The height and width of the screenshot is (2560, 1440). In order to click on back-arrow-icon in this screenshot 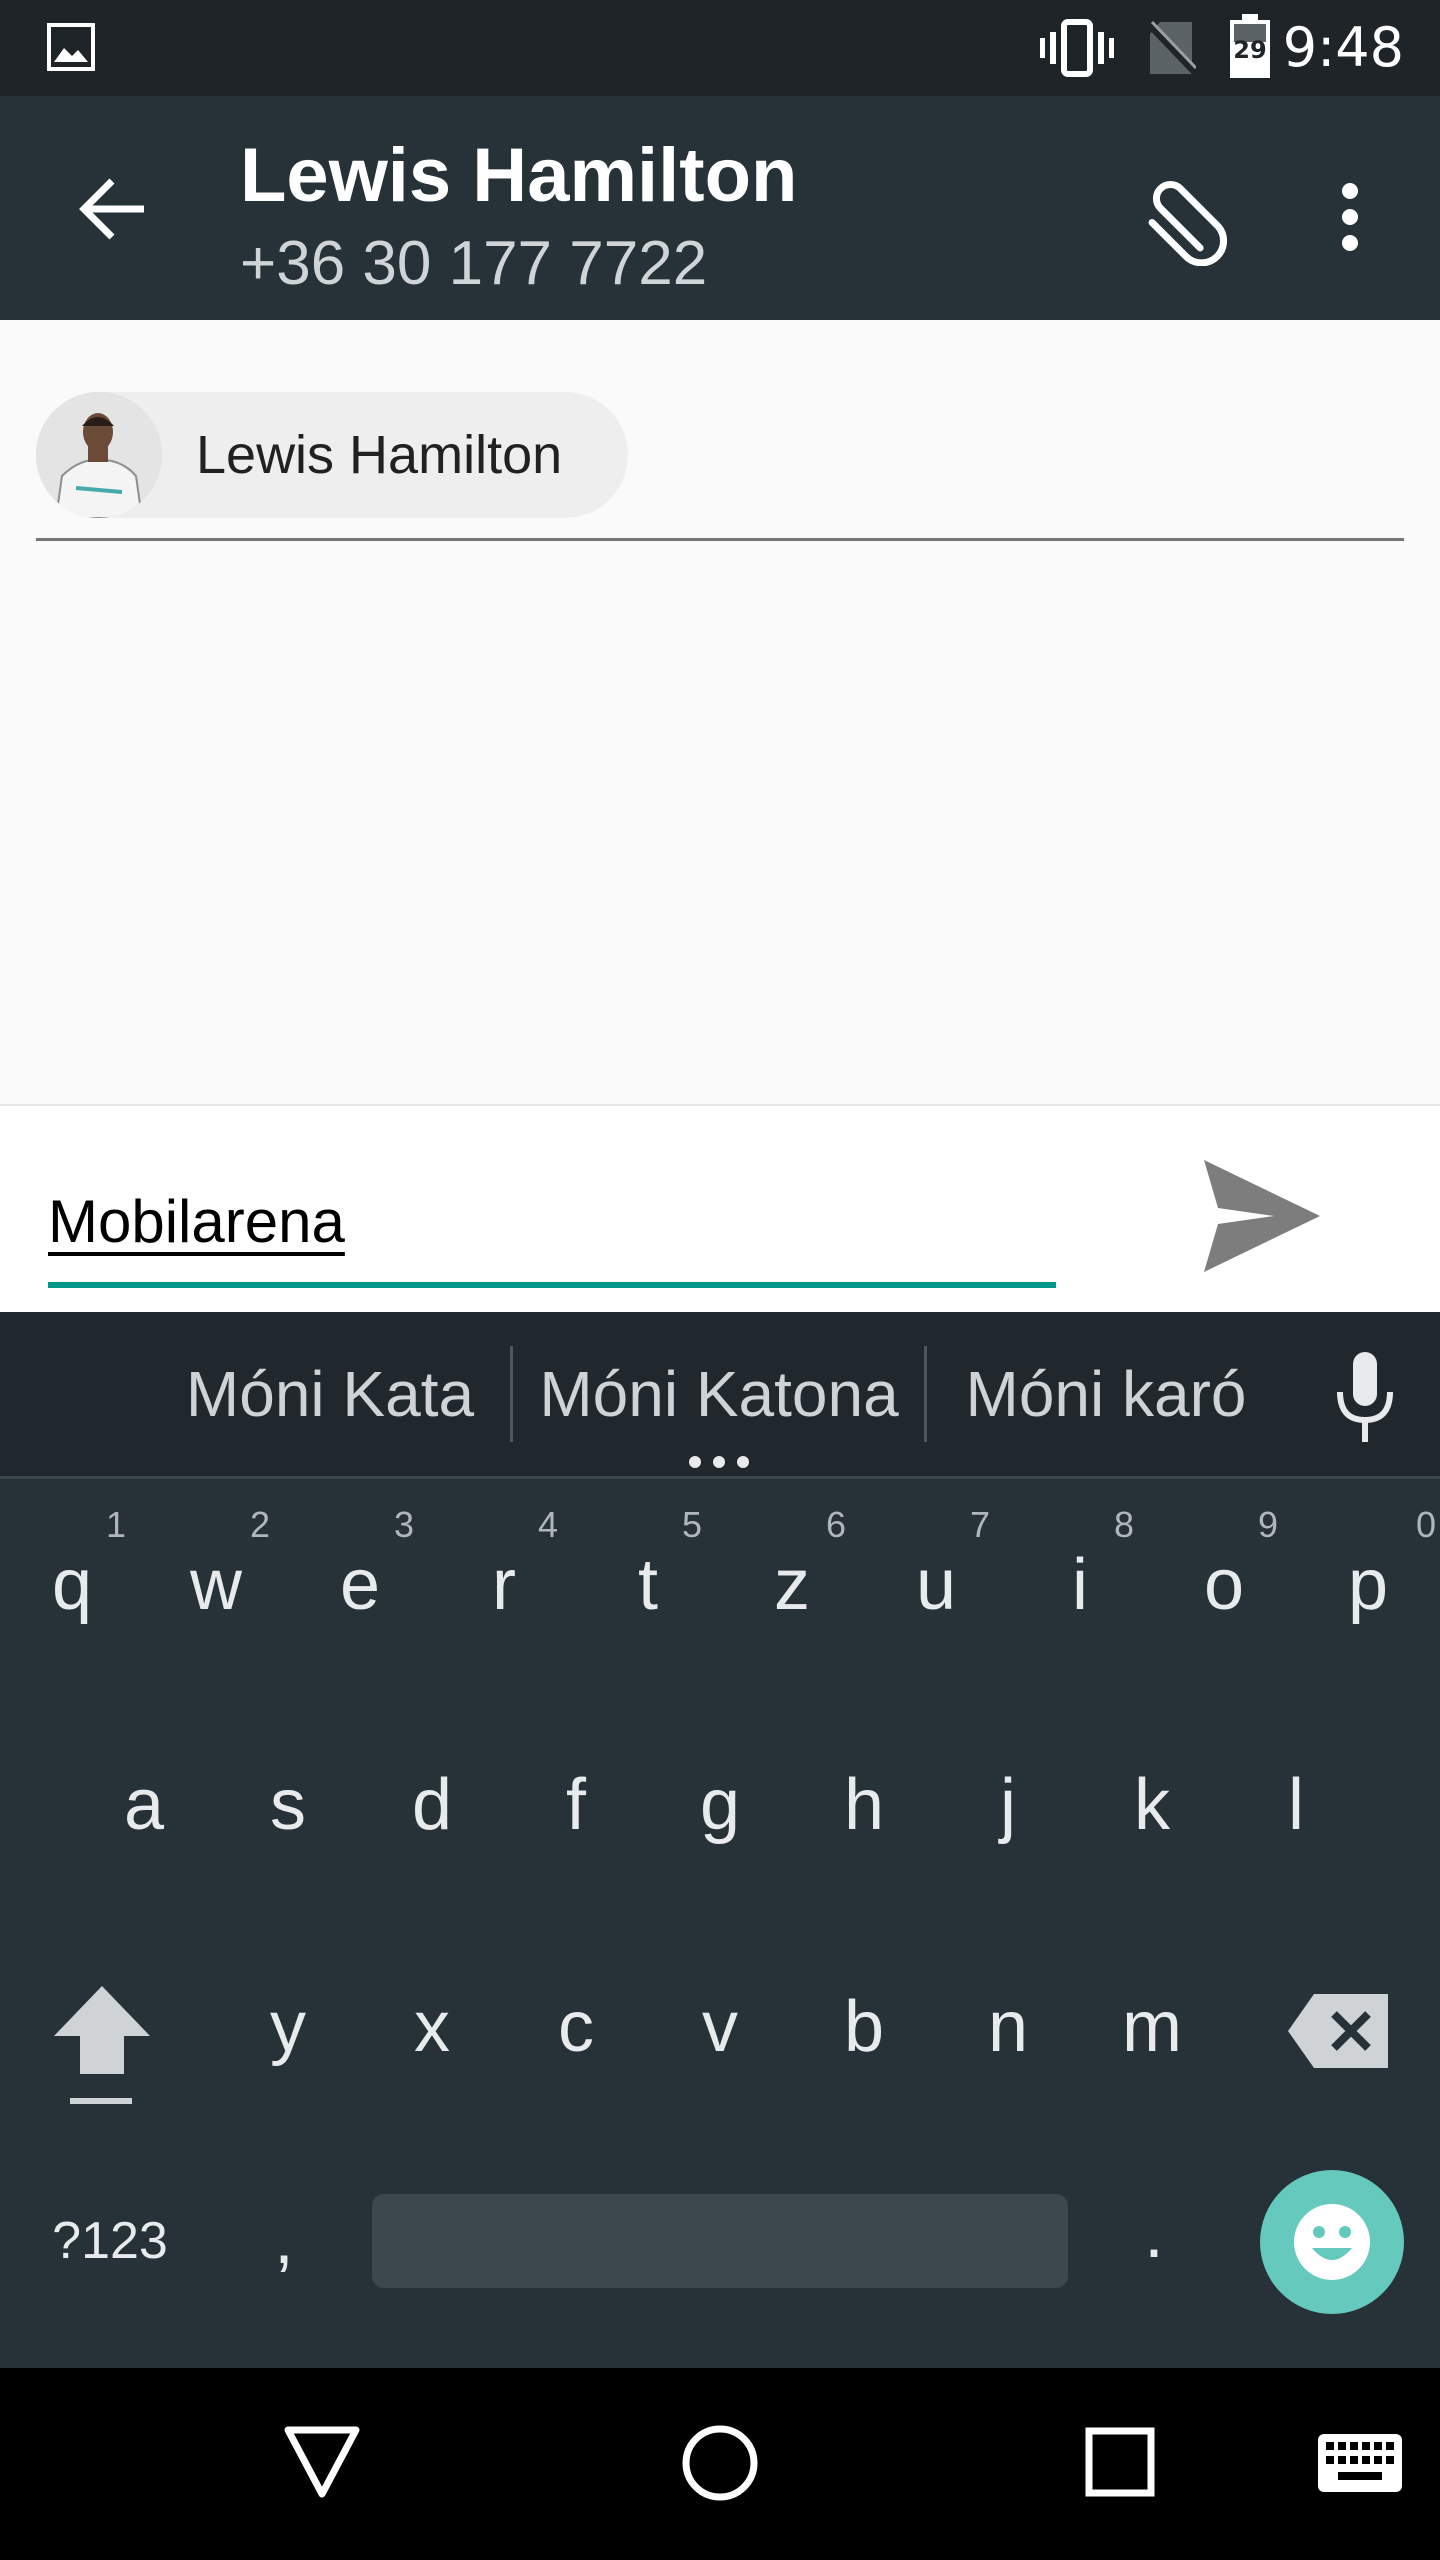, I will do `click(111, 209)`.